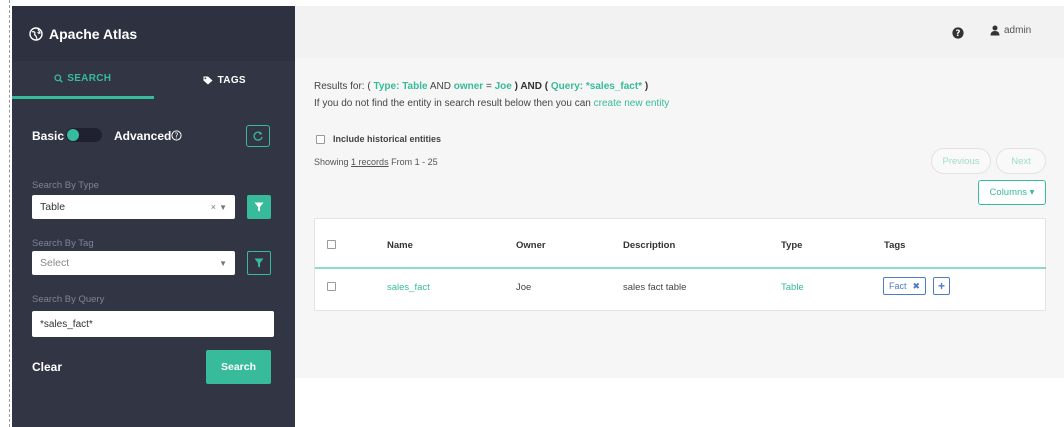  Describe the element at coordinates (231, 80) in the screenshot. I see `tab-tags-label: TAGS` at that location.